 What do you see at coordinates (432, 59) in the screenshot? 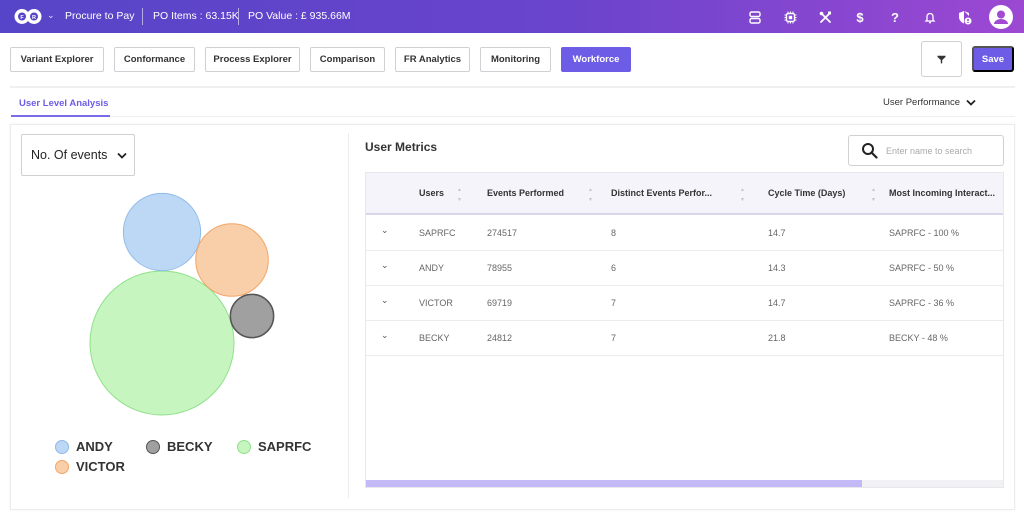
I see `tab-fr-analytics: FR Analytics` at bounding box center [432, 59].